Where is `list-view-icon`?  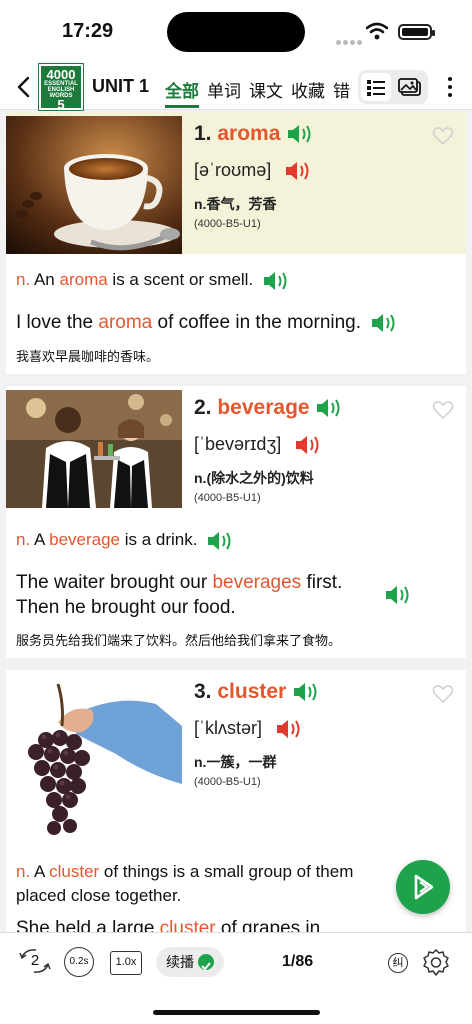 list-view-icon is located at coordinates (376, 88).